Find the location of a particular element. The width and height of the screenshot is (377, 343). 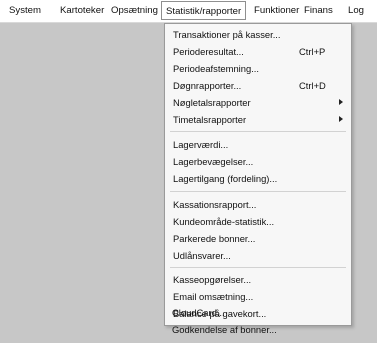

menu-opsaetning: Opsætning is located at coordinates (134, 11).